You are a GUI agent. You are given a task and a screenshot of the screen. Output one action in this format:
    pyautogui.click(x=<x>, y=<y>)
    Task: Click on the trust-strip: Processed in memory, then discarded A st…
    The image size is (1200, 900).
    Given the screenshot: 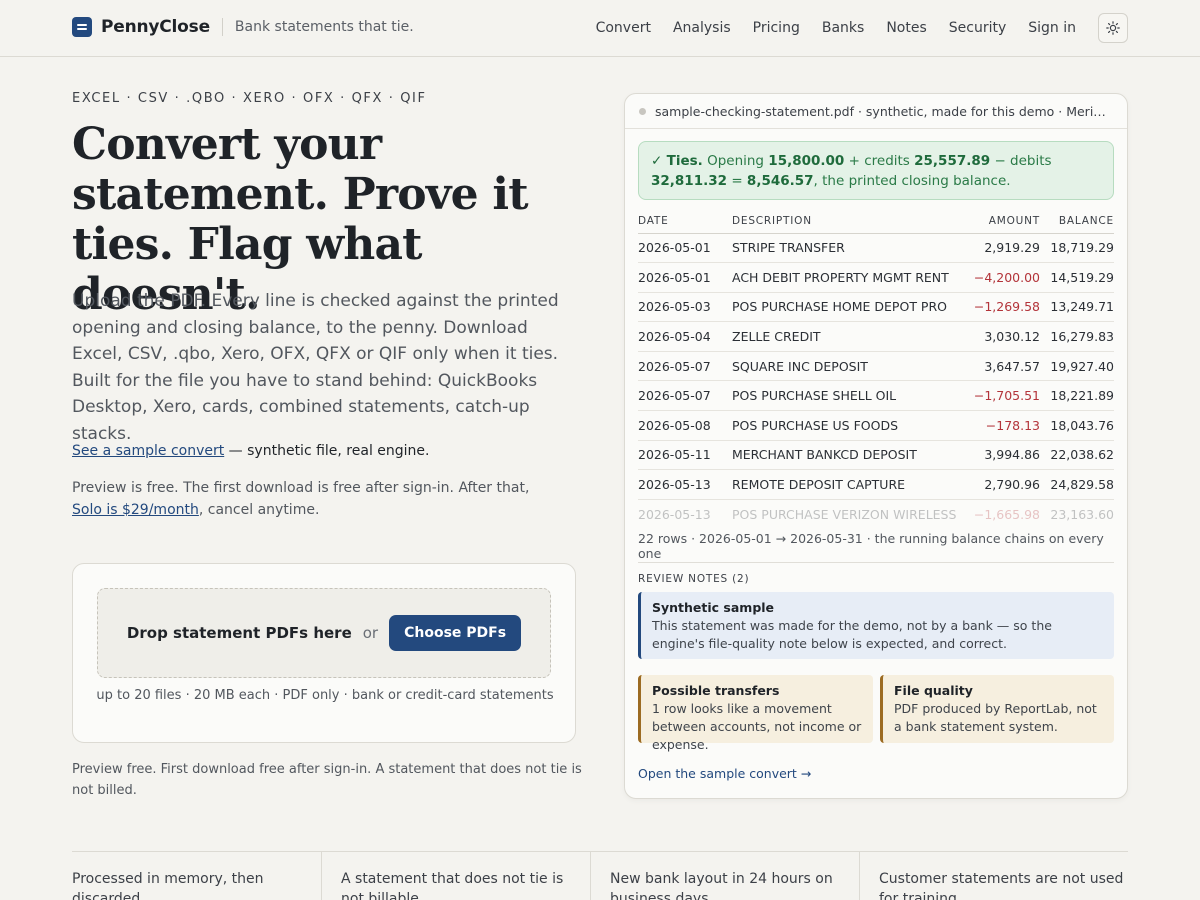 What is the action you would take?
    pyautogui.click(x=600, y=875)
    